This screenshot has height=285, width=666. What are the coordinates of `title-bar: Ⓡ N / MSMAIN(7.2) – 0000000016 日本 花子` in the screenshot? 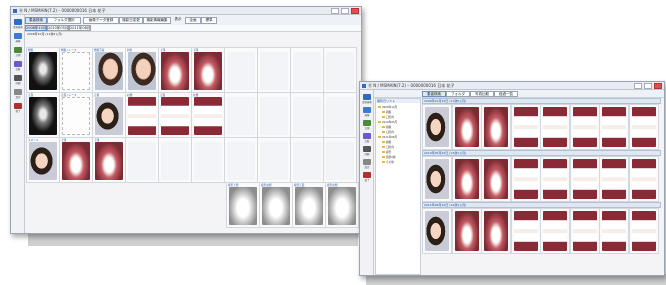 It's located at (186, 11).